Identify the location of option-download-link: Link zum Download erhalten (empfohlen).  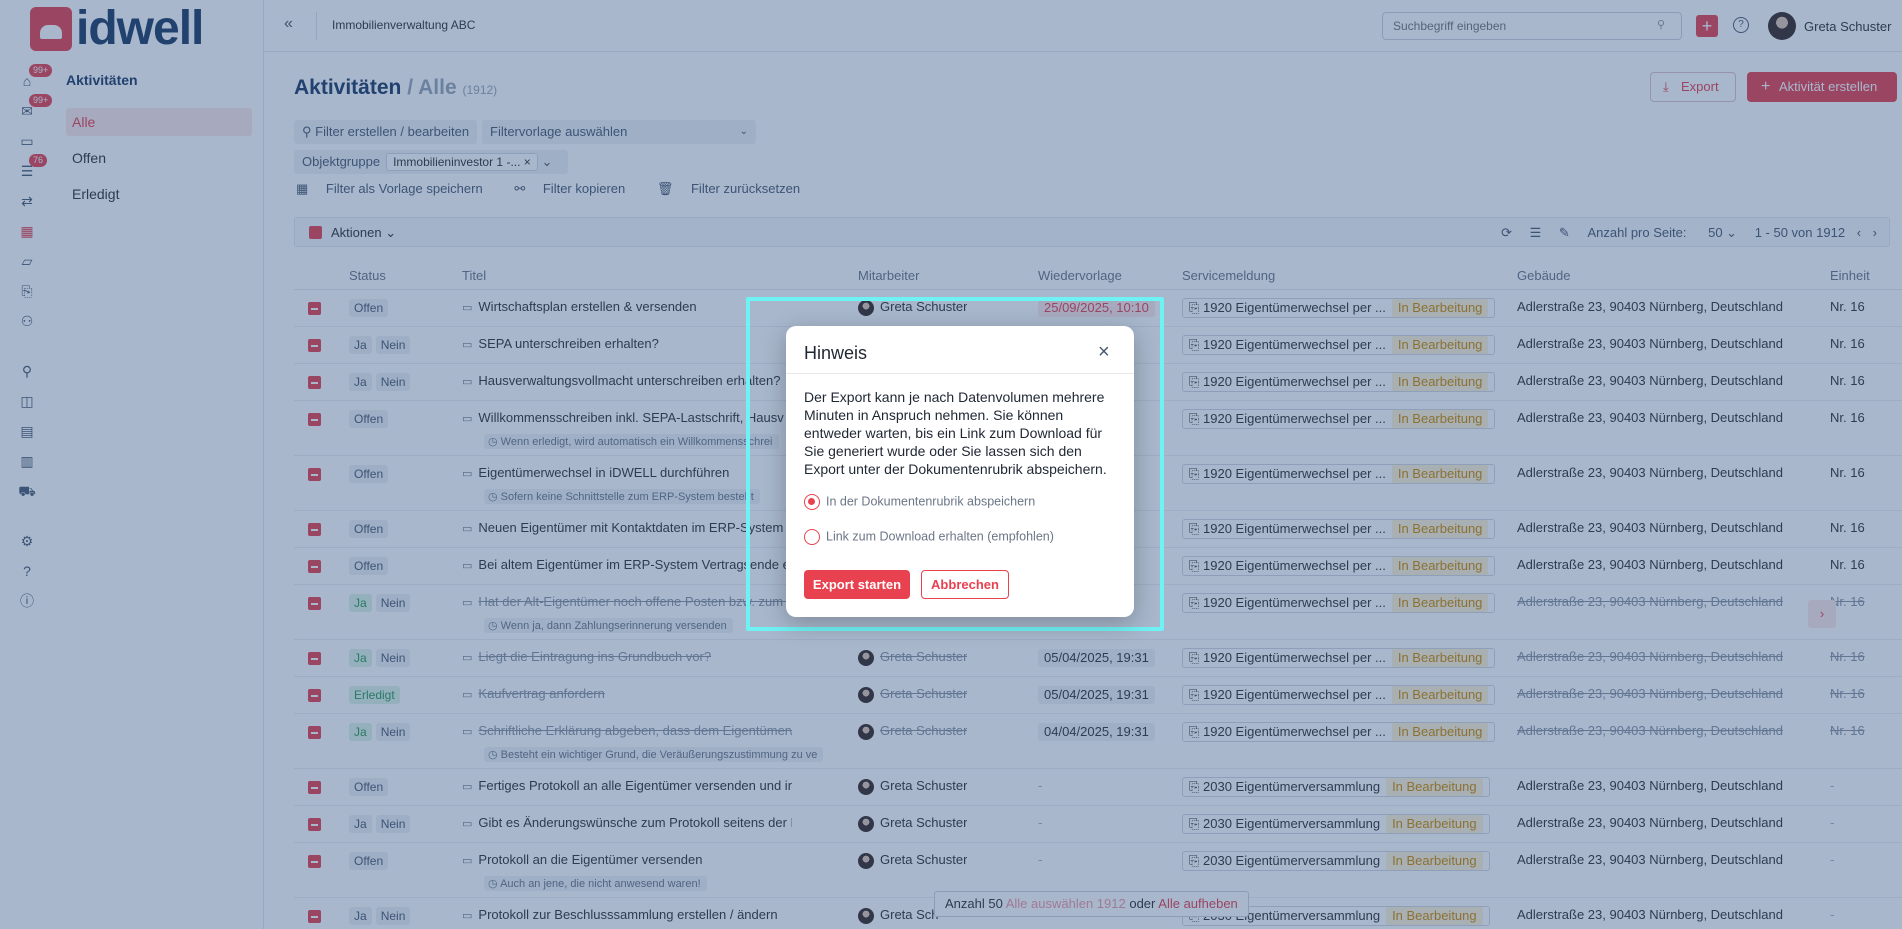
(929, 537).